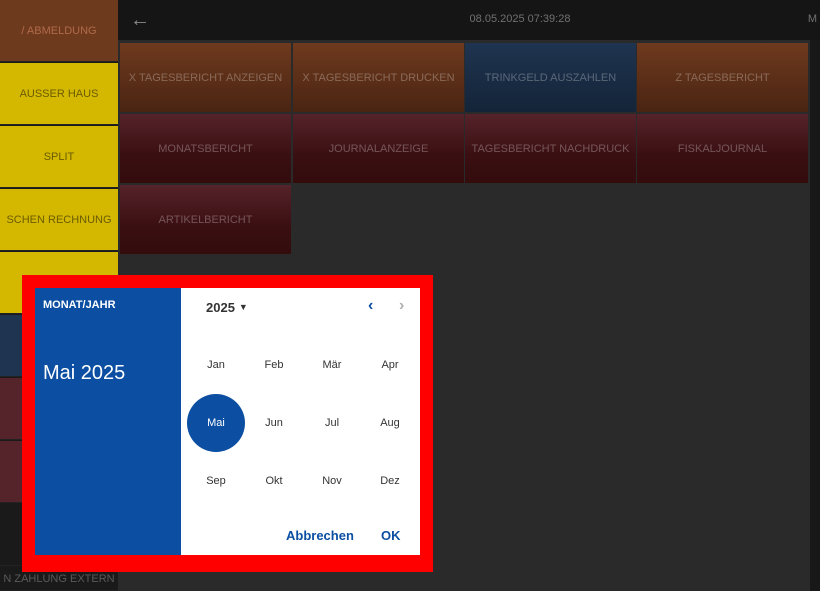  What do you see at coordinates (722, 148) in the screenshot?
I see `report-button: FISKALJOURNAL` at bounding box center [722, 148].